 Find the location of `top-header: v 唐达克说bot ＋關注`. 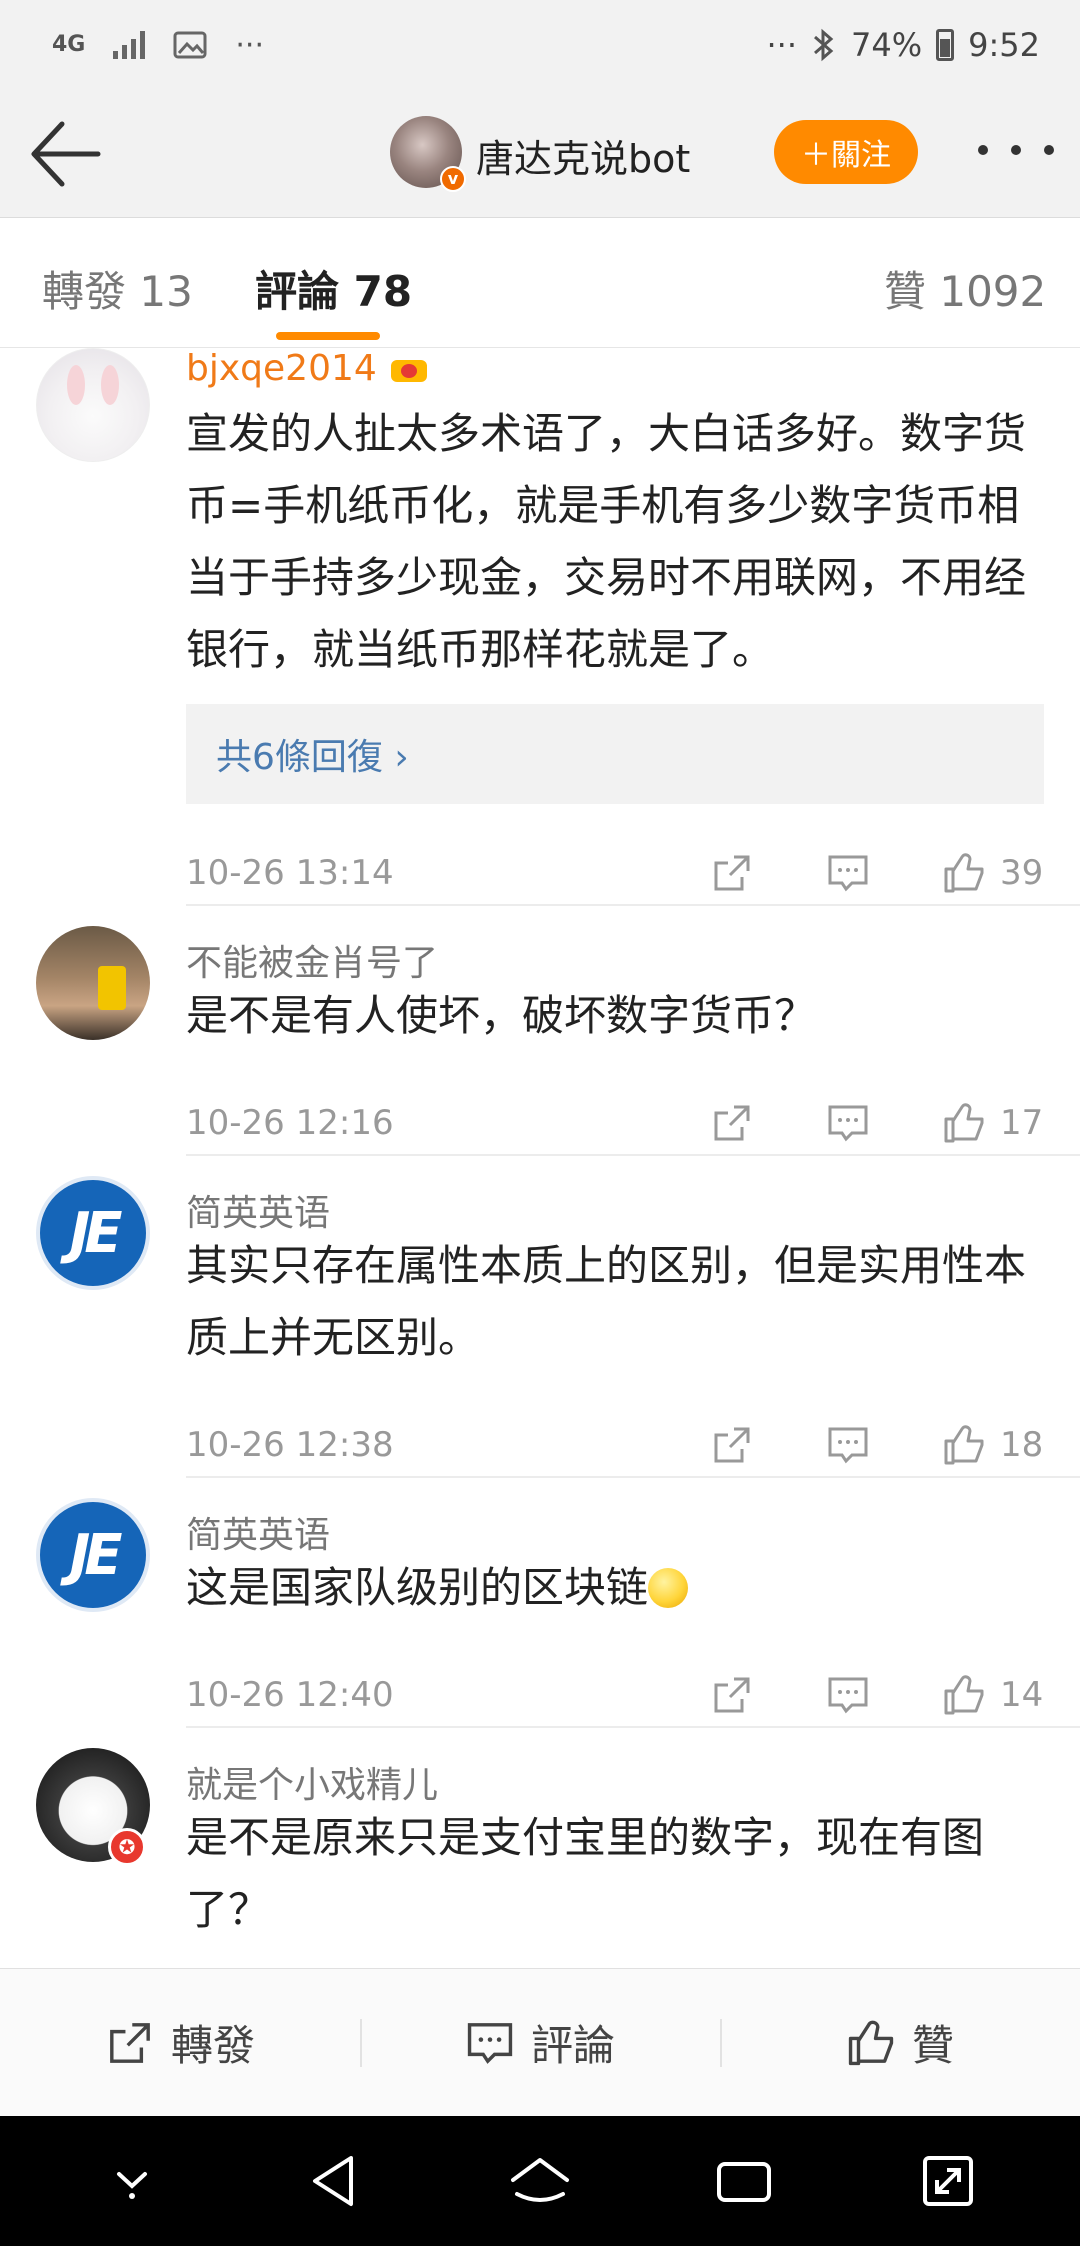

top-header: v 唐达克说bot ＋關注 is located at coordinates (540, 154).